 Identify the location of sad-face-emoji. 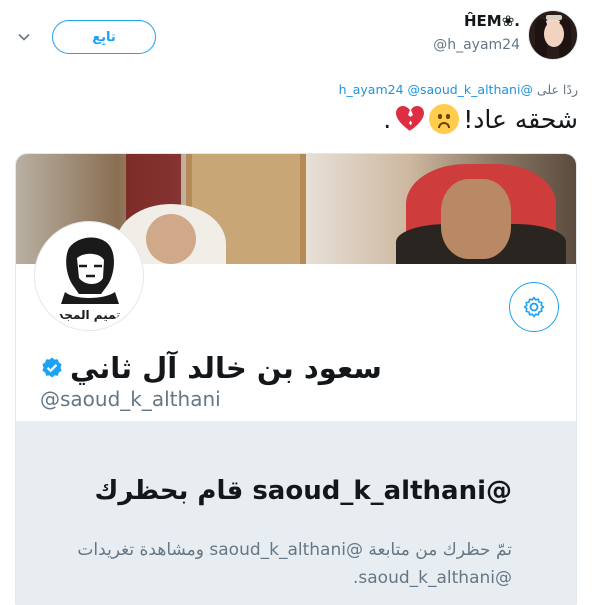
(444, 119).